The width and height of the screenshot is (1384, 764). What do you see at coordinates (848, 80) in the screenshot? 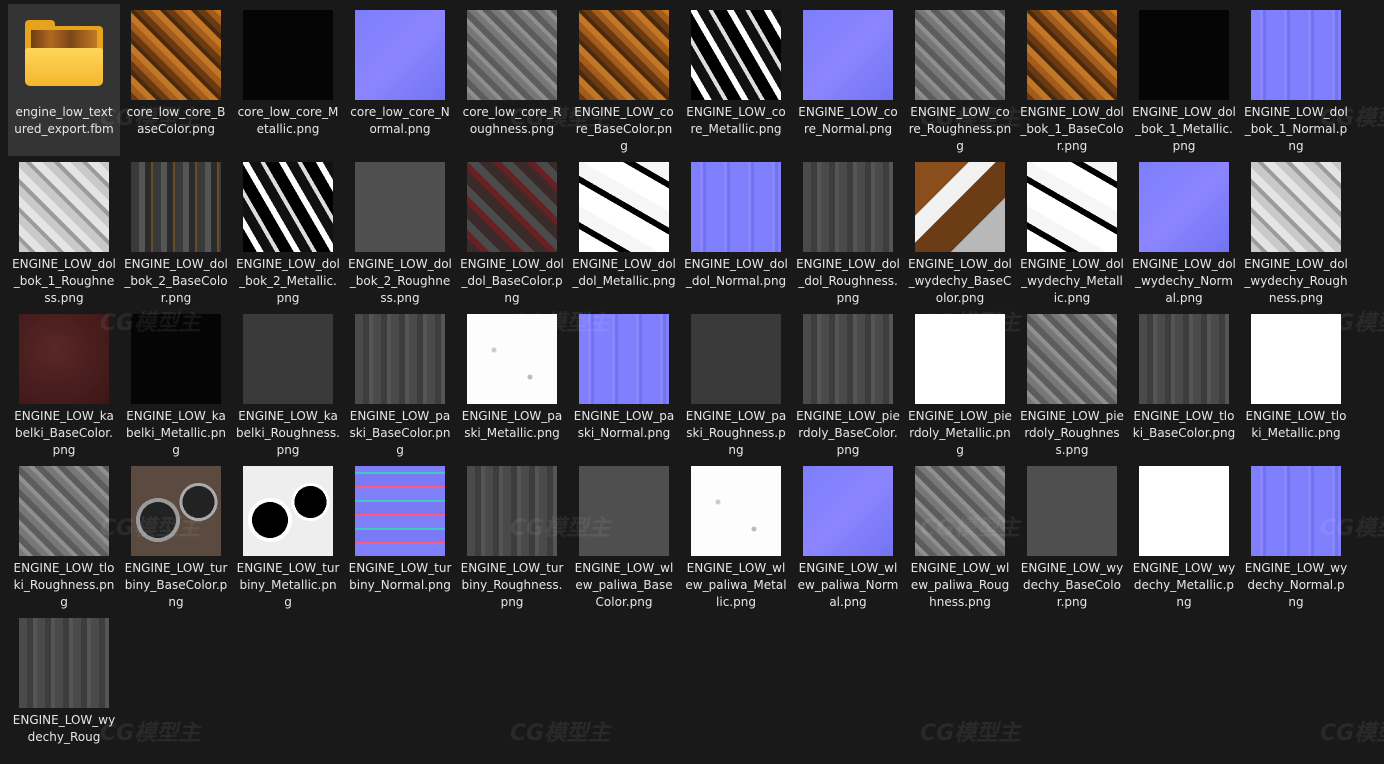
I see `file-item: ENGINE_LOW_core_Normal.png` at bounding box center [848, 80].